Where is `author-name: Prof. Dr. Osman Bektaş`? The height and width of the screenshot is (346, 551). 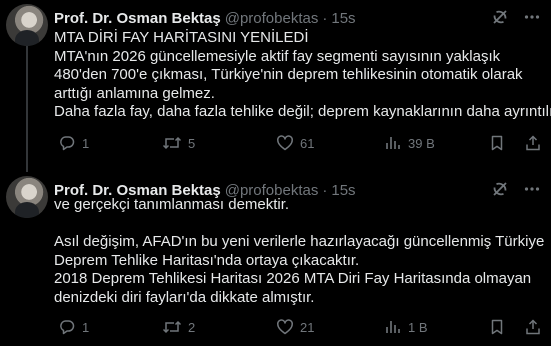
author-name: Prof. Dr. Osman Bektaş is located at coordinates (137, 18).